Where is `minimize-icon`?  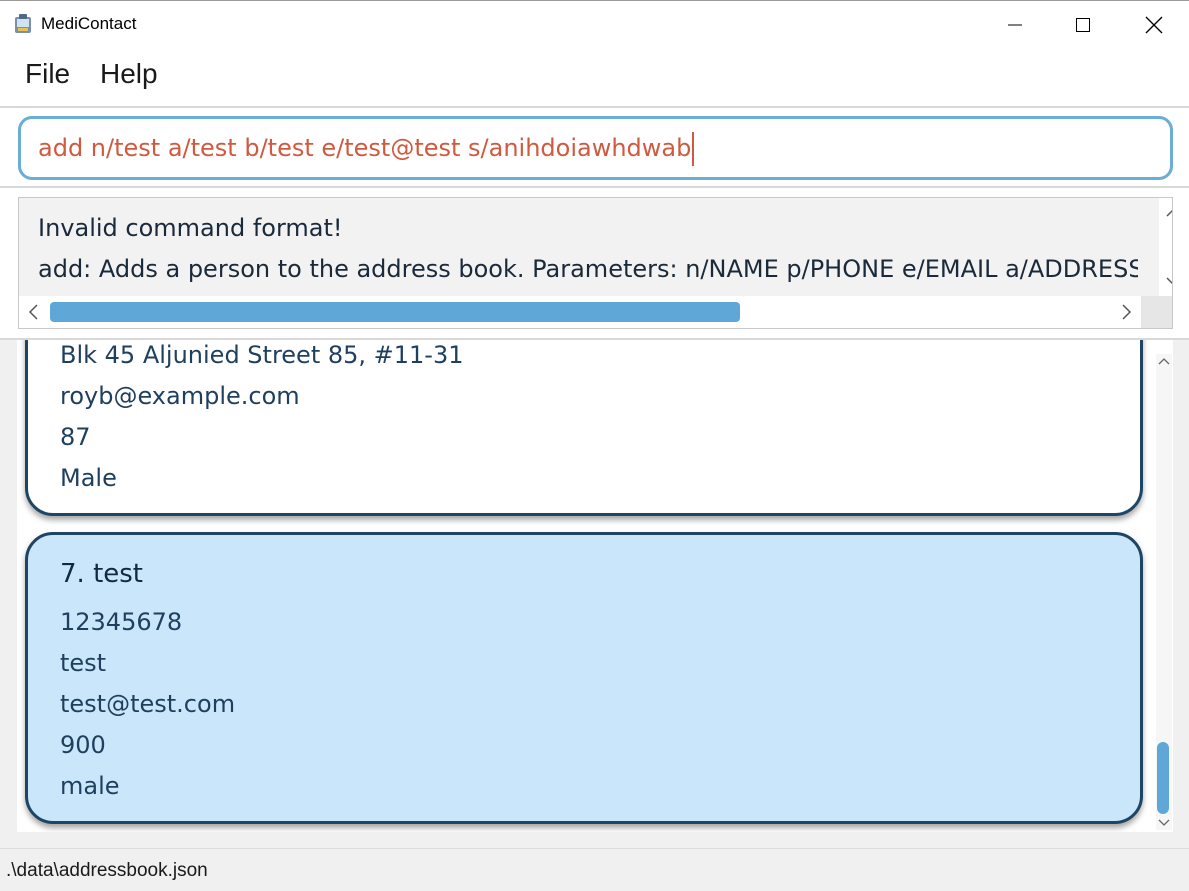 minimize-icon is located at coordinates (1015, 25).